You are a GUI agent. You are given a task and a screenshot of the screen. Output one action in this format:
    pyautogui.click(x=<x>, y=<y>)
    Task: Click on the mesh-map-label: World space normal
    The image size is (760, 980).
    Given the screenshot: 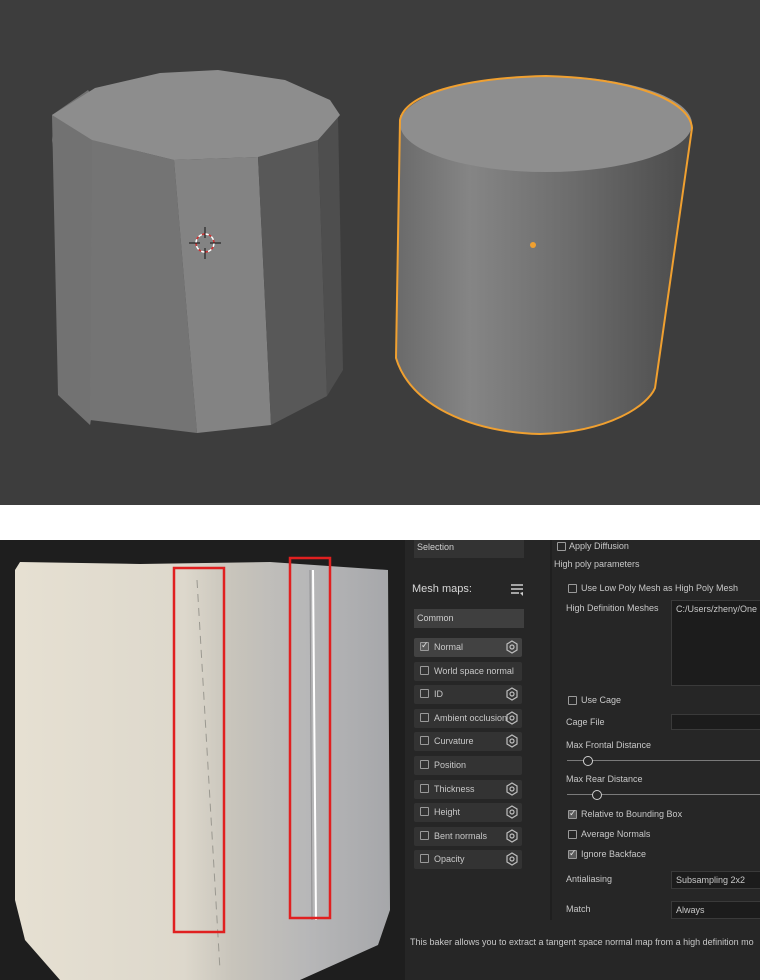 What is the action you would take?
    pyautogui.click(x=474, y=670)
    